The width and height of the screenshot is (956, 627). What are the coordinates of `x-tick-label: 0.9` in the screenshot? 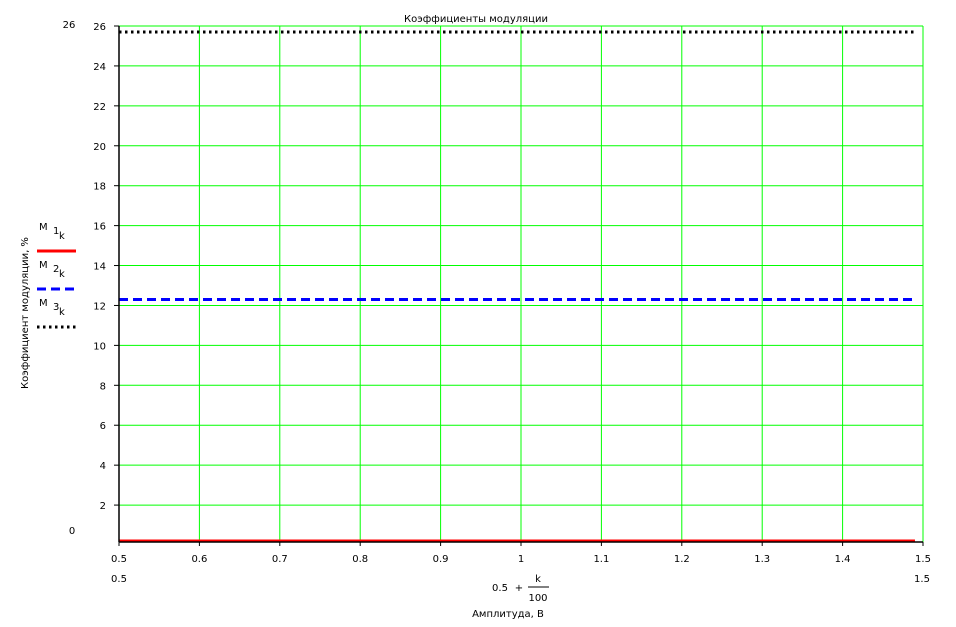 It's located at (441, 559).